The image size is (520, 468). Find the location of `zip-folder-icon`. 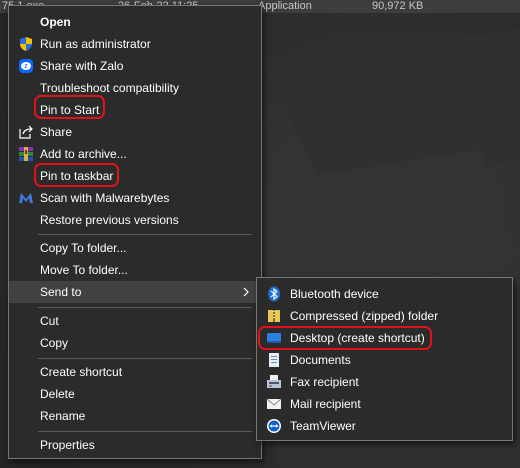

zip-folder-icon is located at coordinates (274, 316).